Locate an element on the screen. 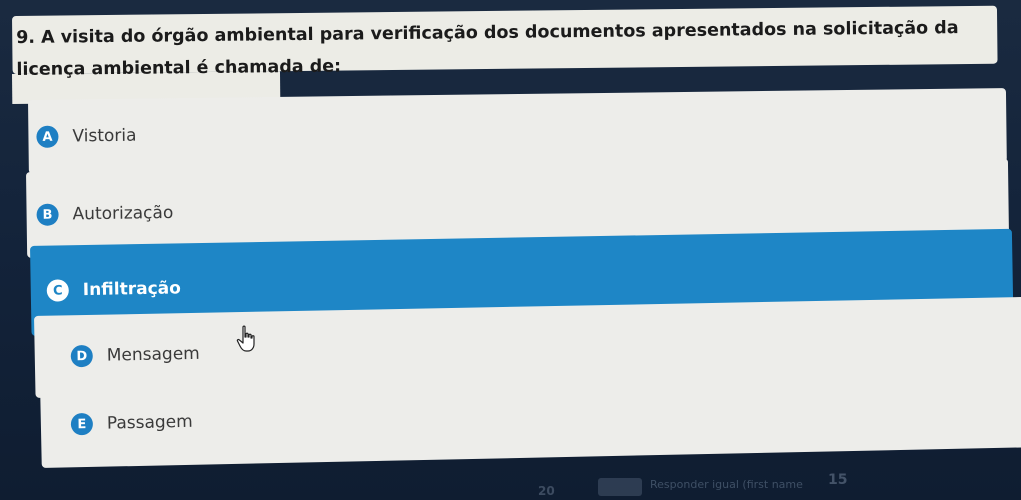 Image resolution: width=1021 pixels, height=500 pixels. option-letter-badge: E is located at coordinates (82, 424).